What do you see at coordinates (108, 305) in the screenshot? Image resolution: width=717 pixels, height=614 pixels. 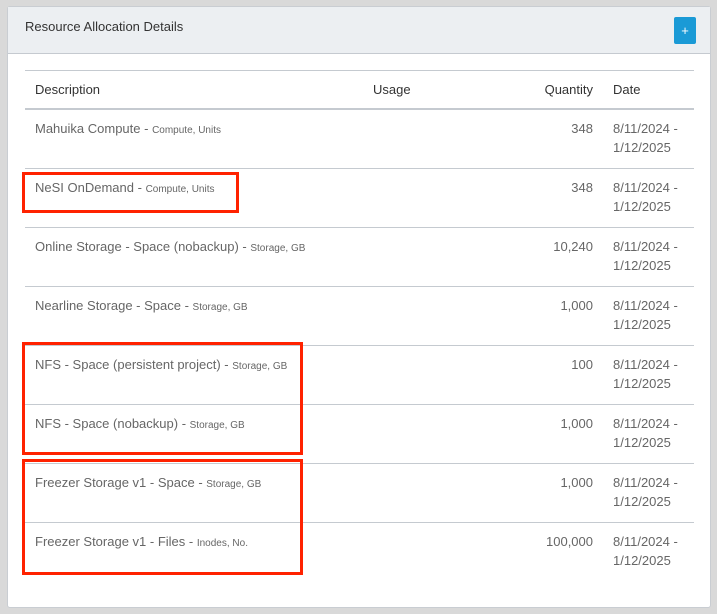 I see `resource-name: Nearline Storage - Space` at bounding box center [108, 305].